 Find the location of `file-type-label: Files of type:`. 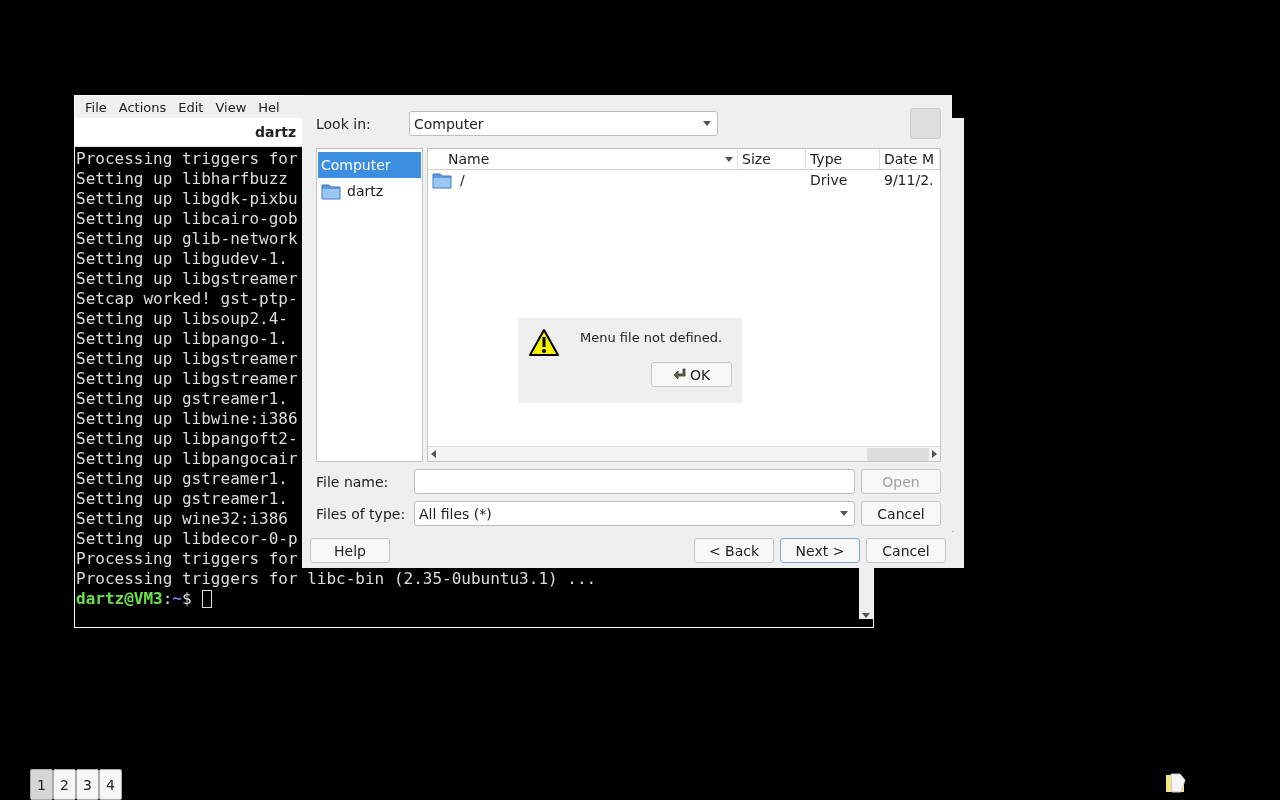

file-type-label: Files of type: is located at coordinates (361, 513).